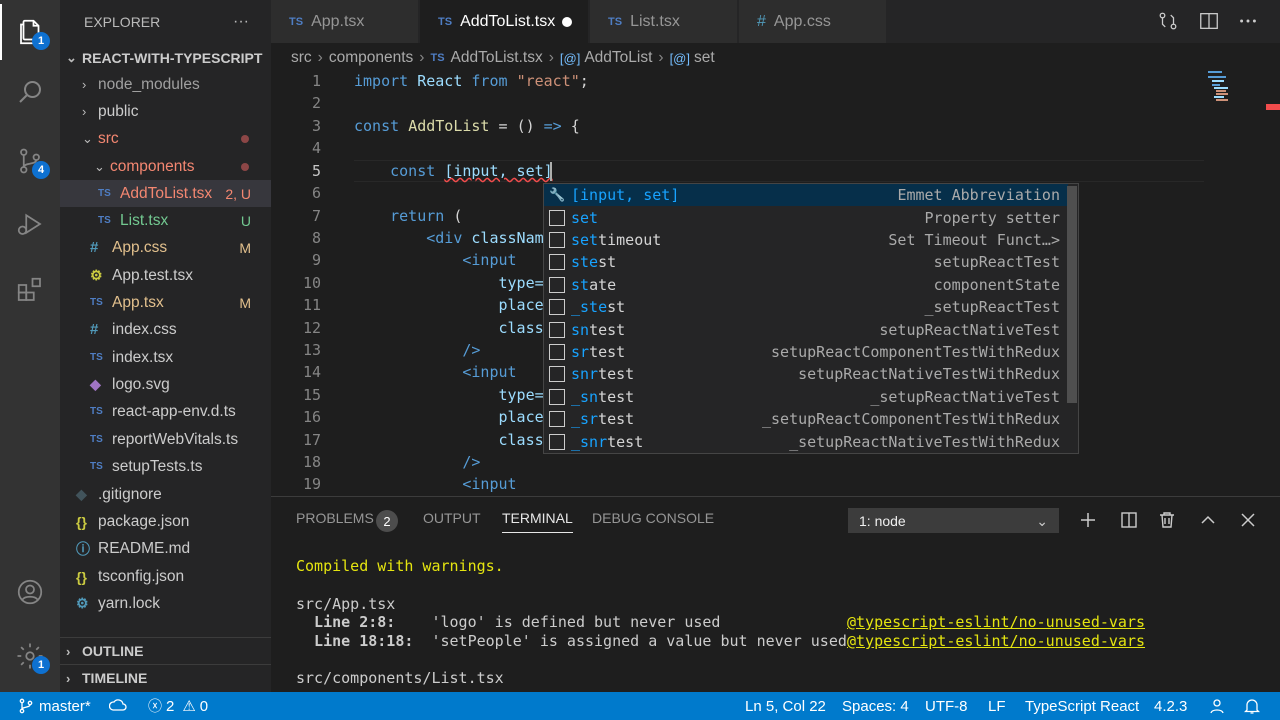 The image size is (1280, 720). What do you see at coordinates (165, 576) in the screenshot?
I see `tree-item-tsconfig: {} tsconfig.json` at bounding box center [165, 576].